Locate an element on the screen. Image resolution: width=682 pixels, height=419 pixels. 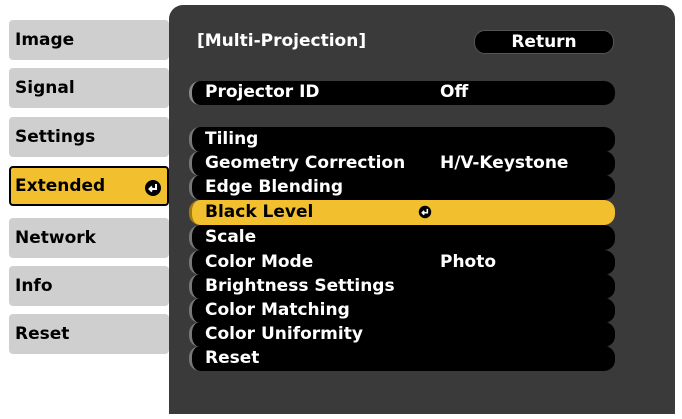
tab-image: Image is located at coordinates (89, 40).